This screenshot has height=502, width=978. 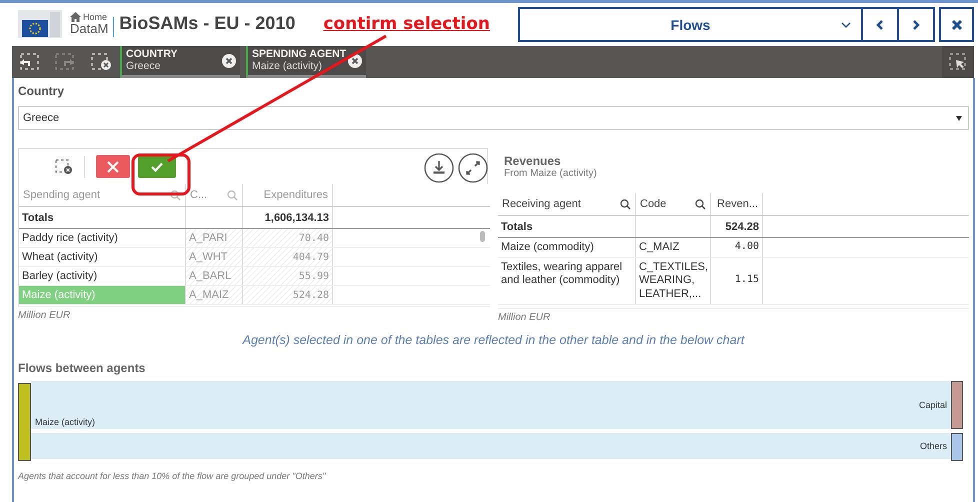 What do you see at coordinates (406, 24) in the screenshot?
I see `annotation-text: contirm selection` at bounding box center [406, 24].